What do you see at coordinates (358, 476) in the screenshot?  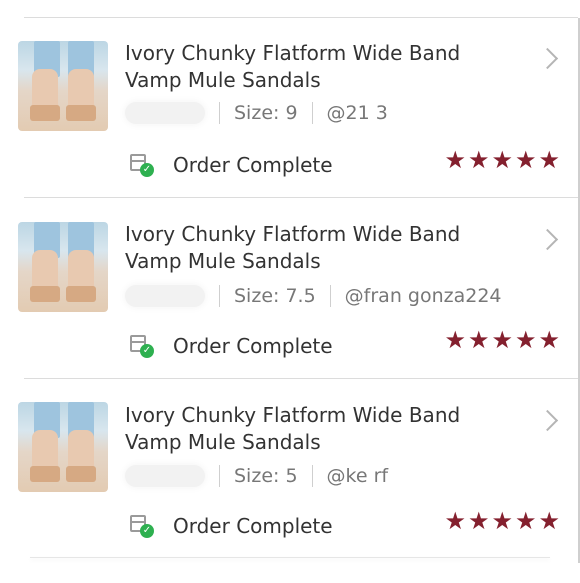 I see `seller-username: @ke rf` at bounding box center [358, 476].